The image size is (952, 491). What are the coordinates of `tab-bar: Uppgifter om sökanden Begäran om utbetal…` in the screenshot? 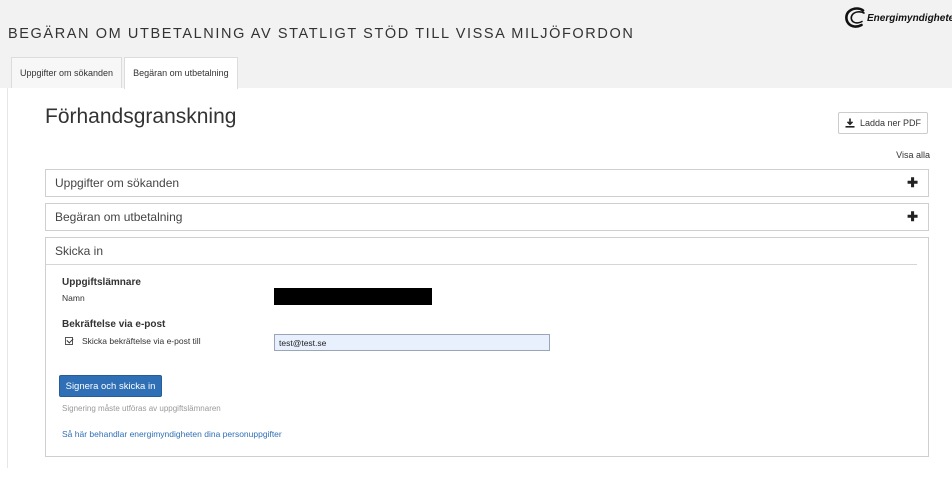 It's located at (125, 73).